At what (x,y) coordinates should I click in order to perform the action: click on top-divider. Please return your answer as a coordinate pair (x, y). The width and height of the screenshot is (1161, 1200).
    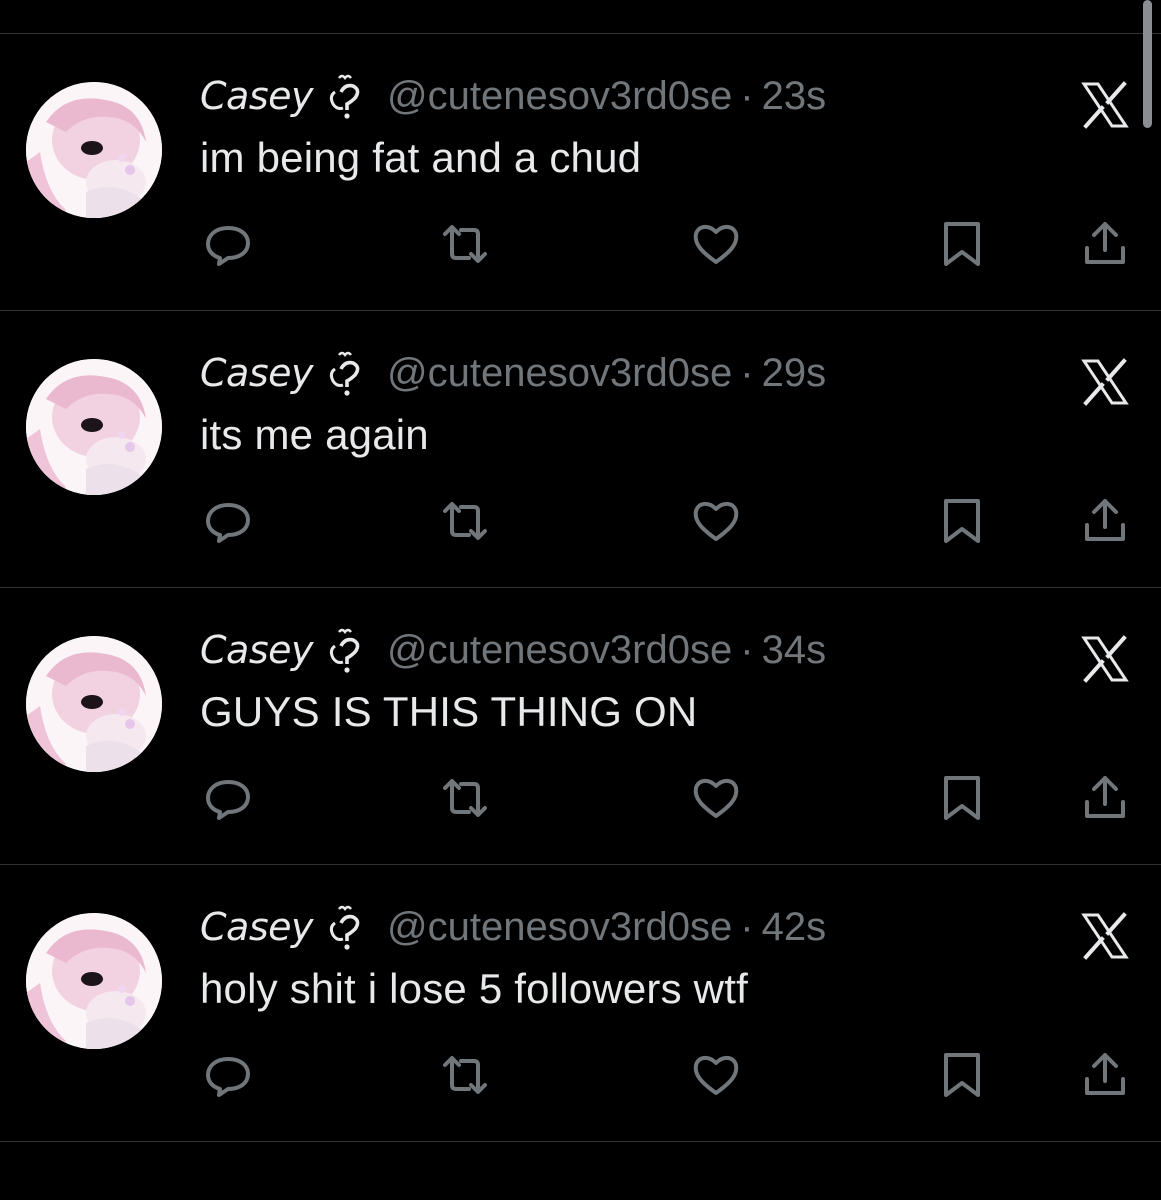
    Looking at the image, I should click on (580, 17).